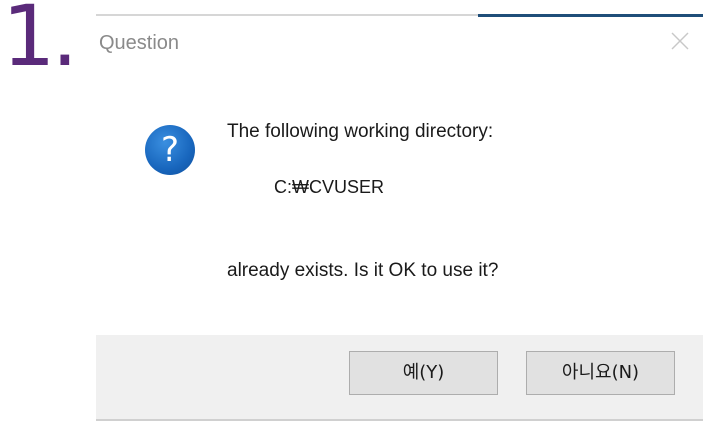 This screenshot has width=703, height=421. Describe the element at coordinates (680, 41) in the screenshot. I see `close-icon` at that location.